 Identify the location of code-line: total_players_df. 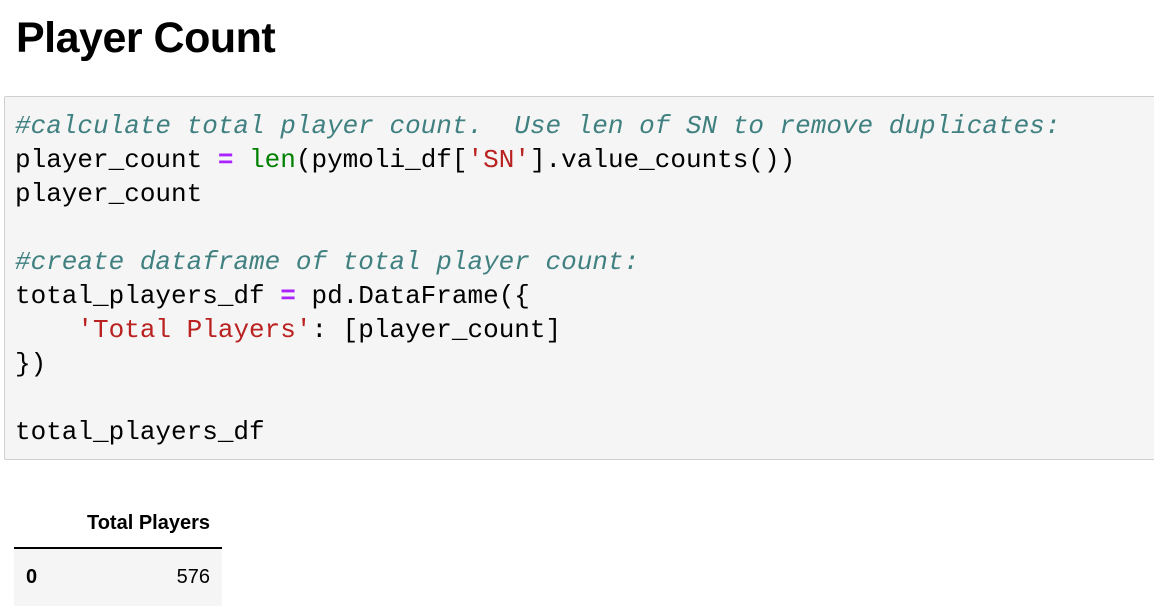
(537, 432).